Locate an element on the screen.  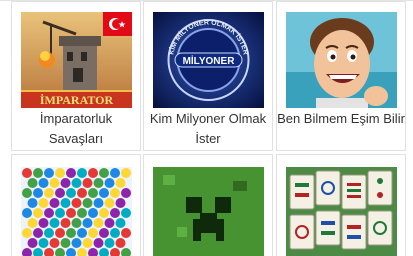
game-tile-minecraft is located at coordinates (208, 205).